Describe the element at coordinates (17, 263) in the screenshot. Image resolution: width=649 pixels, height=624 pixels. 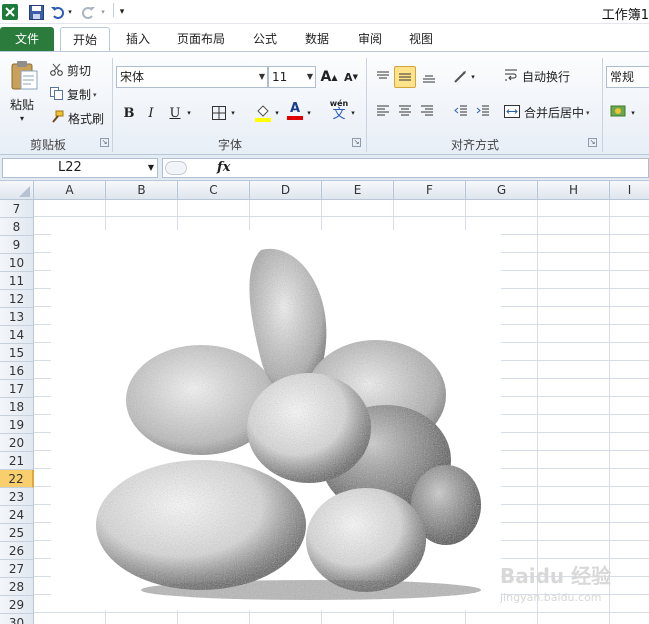
I see `row-header-10: 10` at that location.